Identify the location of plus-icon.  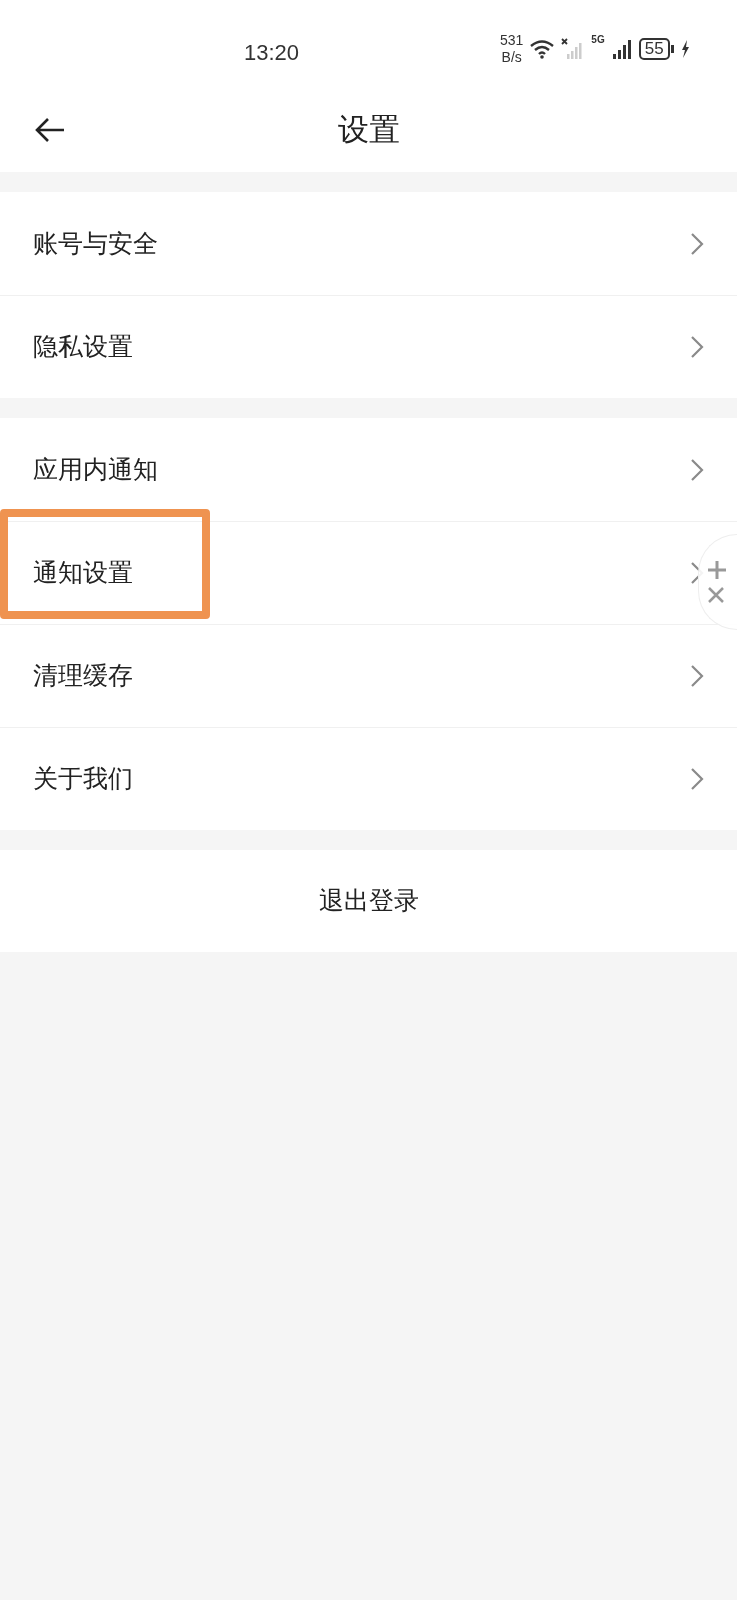
(717, 570).